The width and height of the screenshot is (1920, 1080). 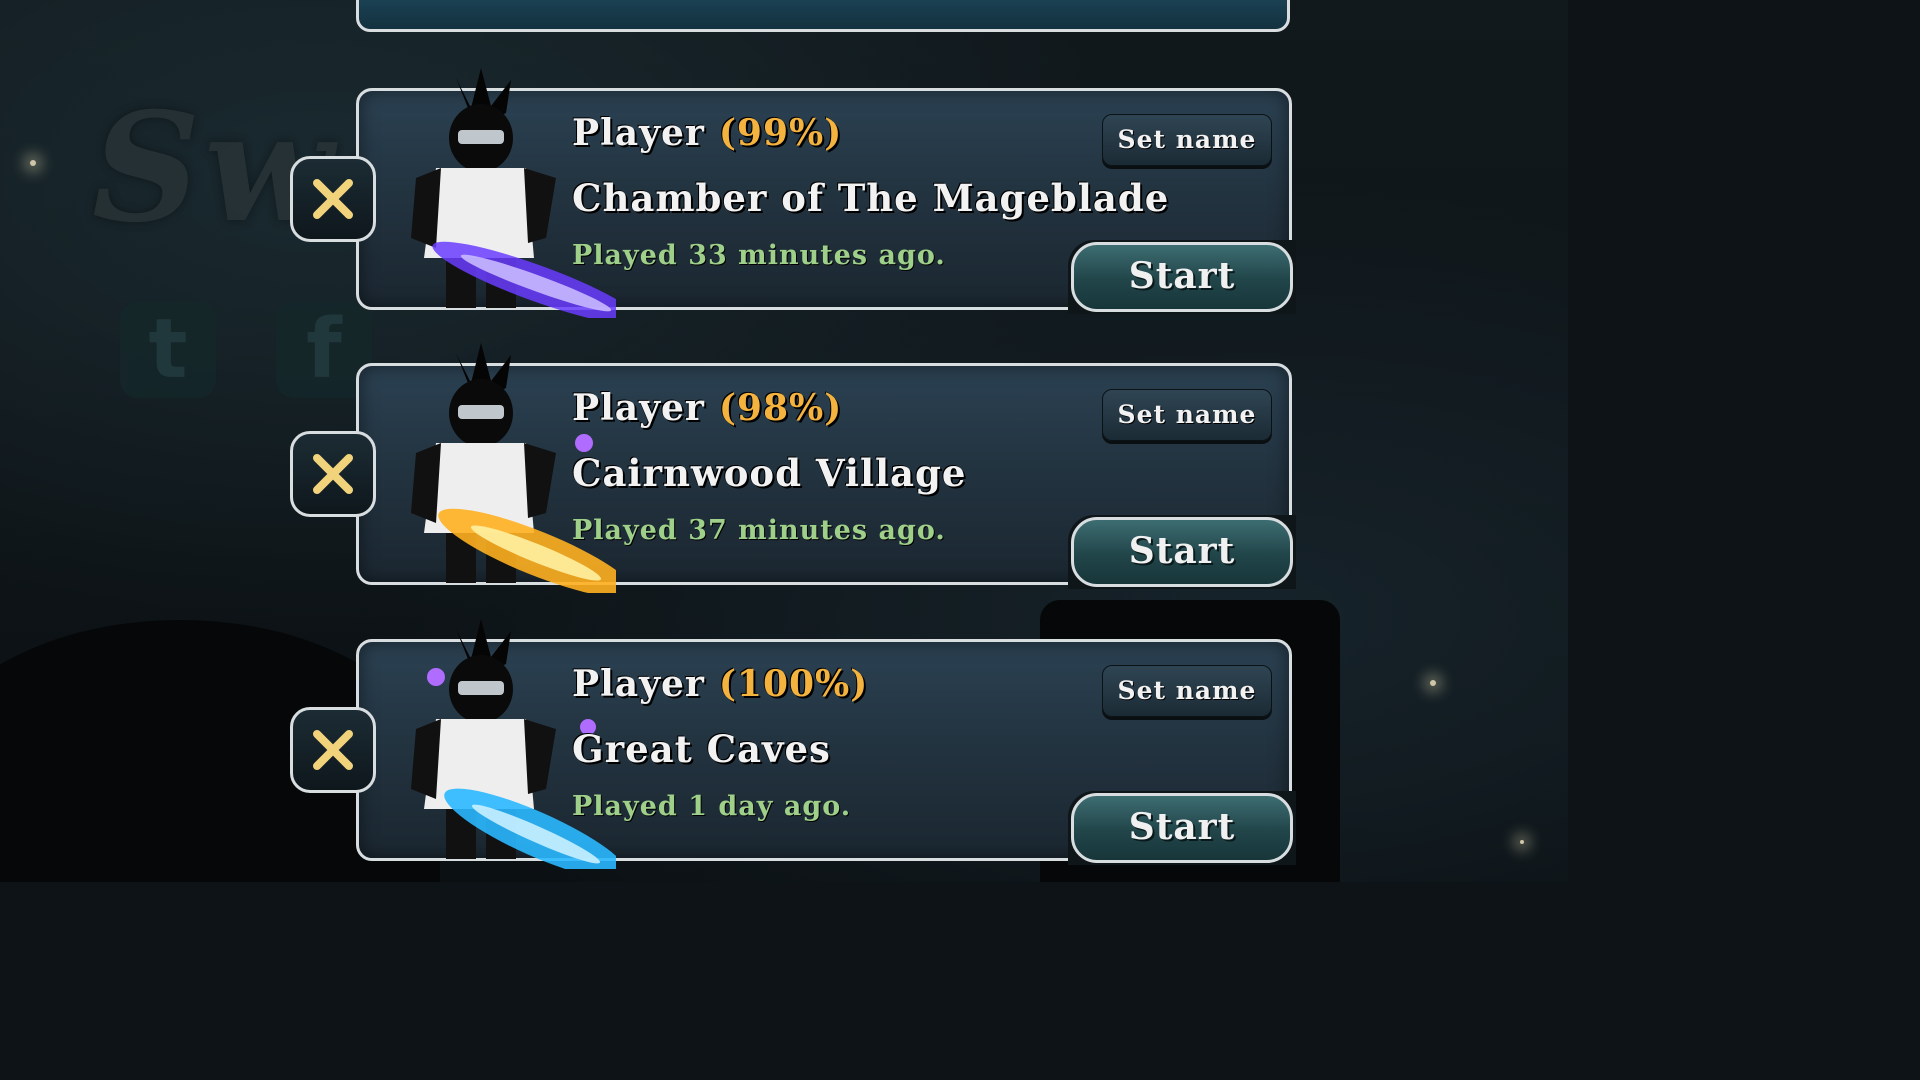 What do you see at coordinates (780, 133) in the screenshot?
I see `completion-percent: (99%)` at bounding box center [780, 133].